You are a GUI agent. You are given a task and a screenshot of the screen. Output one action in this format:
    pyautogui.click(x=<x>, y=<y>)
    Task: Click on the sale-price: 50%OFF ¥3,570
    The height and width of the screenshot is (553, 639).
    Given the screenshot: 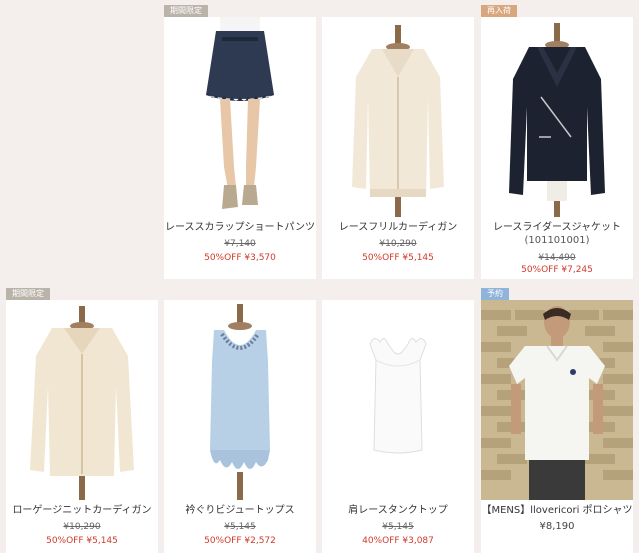 What is the action you would take?
    pyautogui.click(x=240, y=258)
    